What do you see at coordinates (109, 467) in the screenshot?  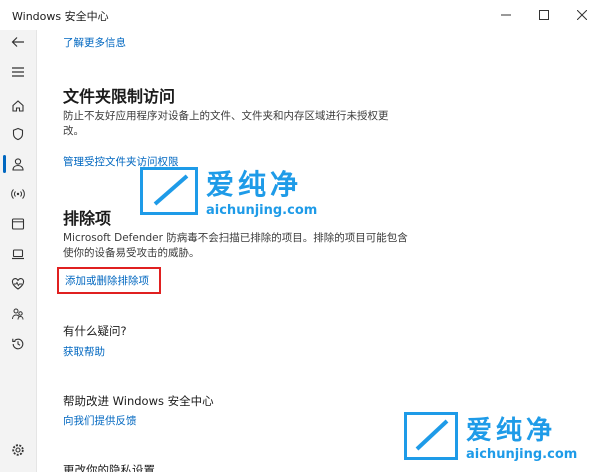 I see `privacy-heading: 更改你的隐私设置` at bounding box center [109, 467].